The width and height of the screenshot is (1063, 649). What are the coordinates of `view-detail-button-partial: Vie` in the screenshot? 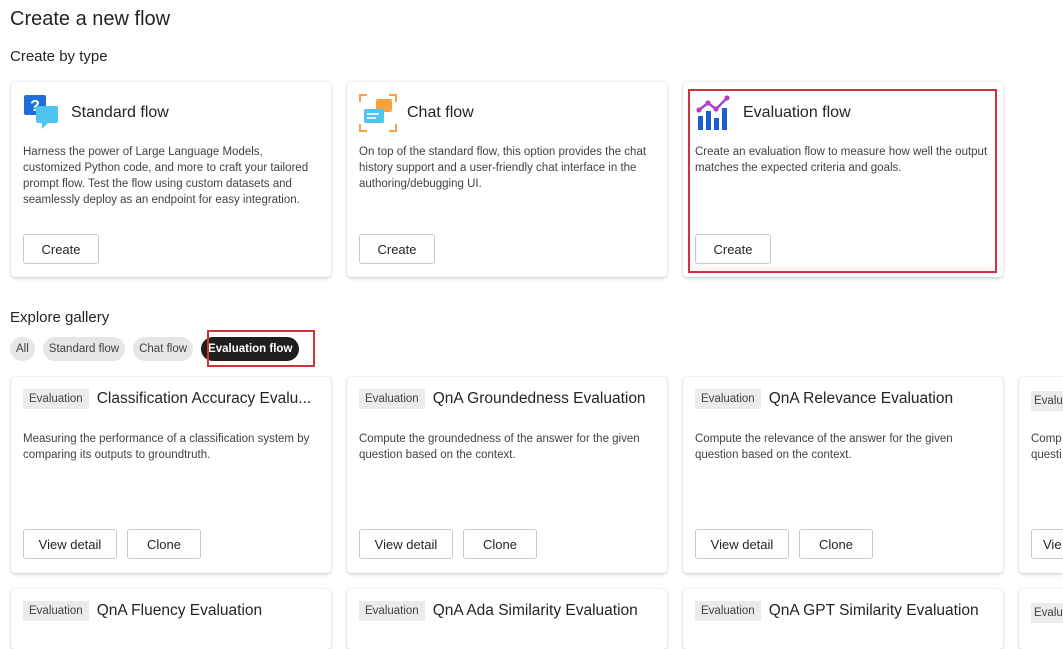 It's located at (1047, 544).